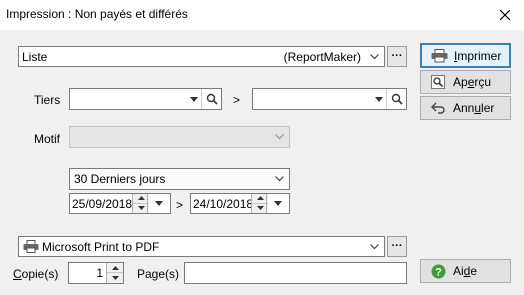 The width and height of the screenshot is (524, 295). Describe the element at coordinates (97, 14) in the screenshot. I see `window-title: Impression : Non payés et différés` at that location.